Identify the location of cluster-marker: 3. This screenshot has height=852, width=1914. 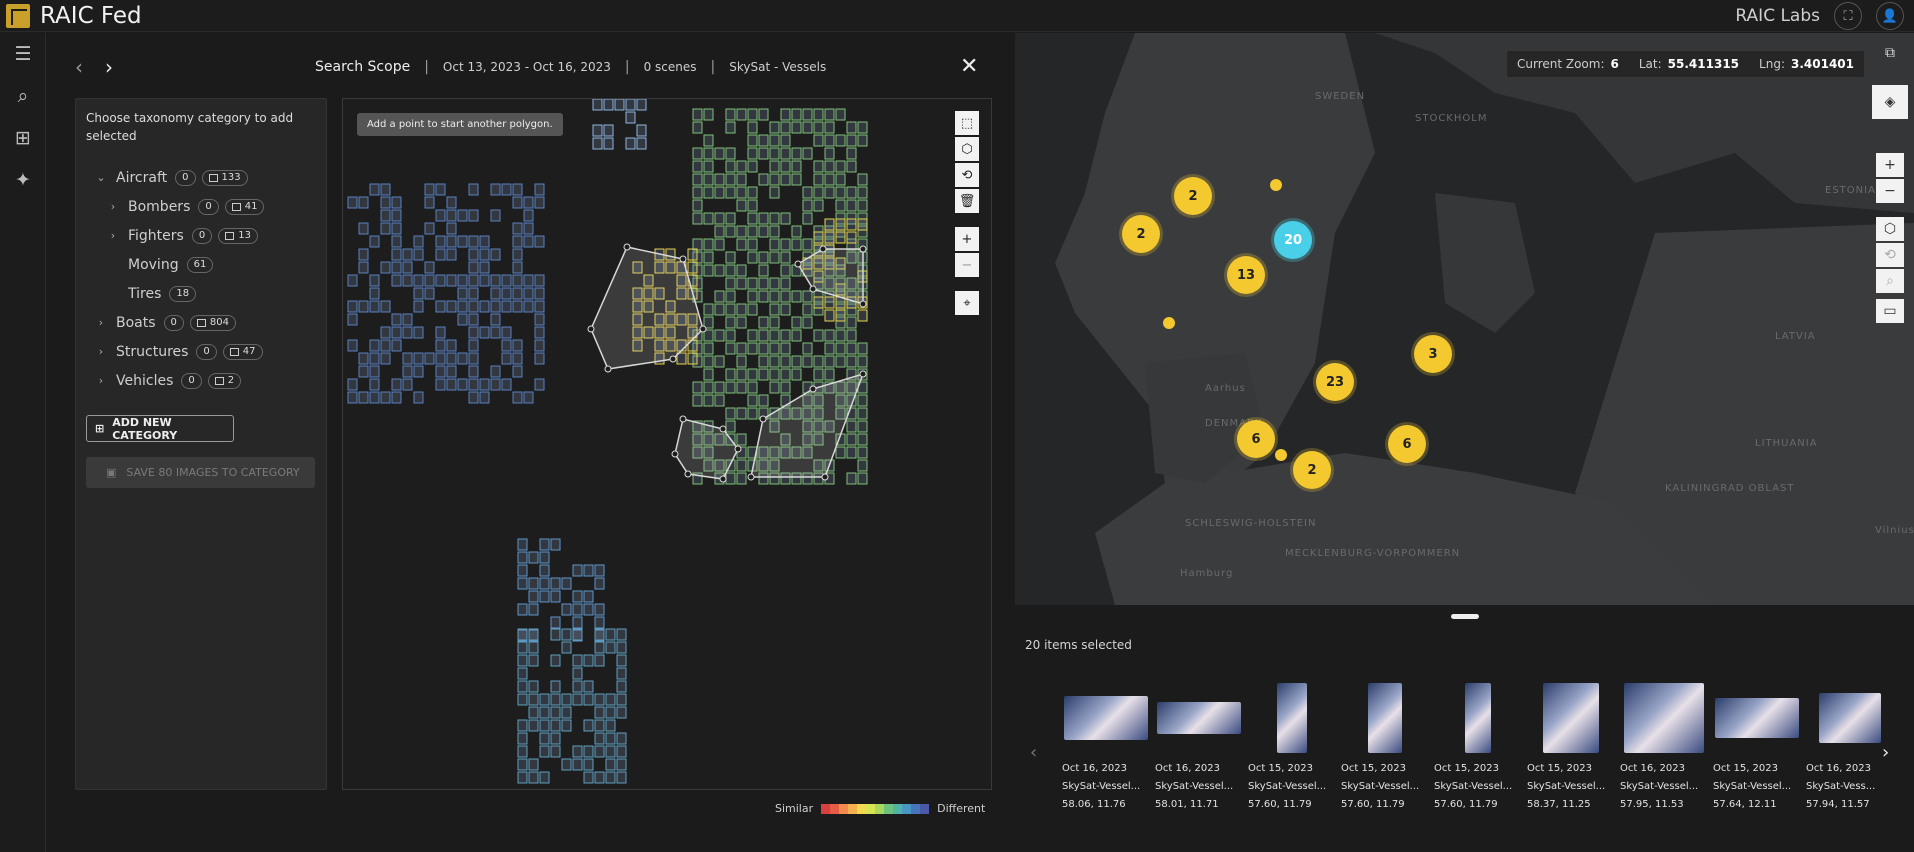
(1433, 354).